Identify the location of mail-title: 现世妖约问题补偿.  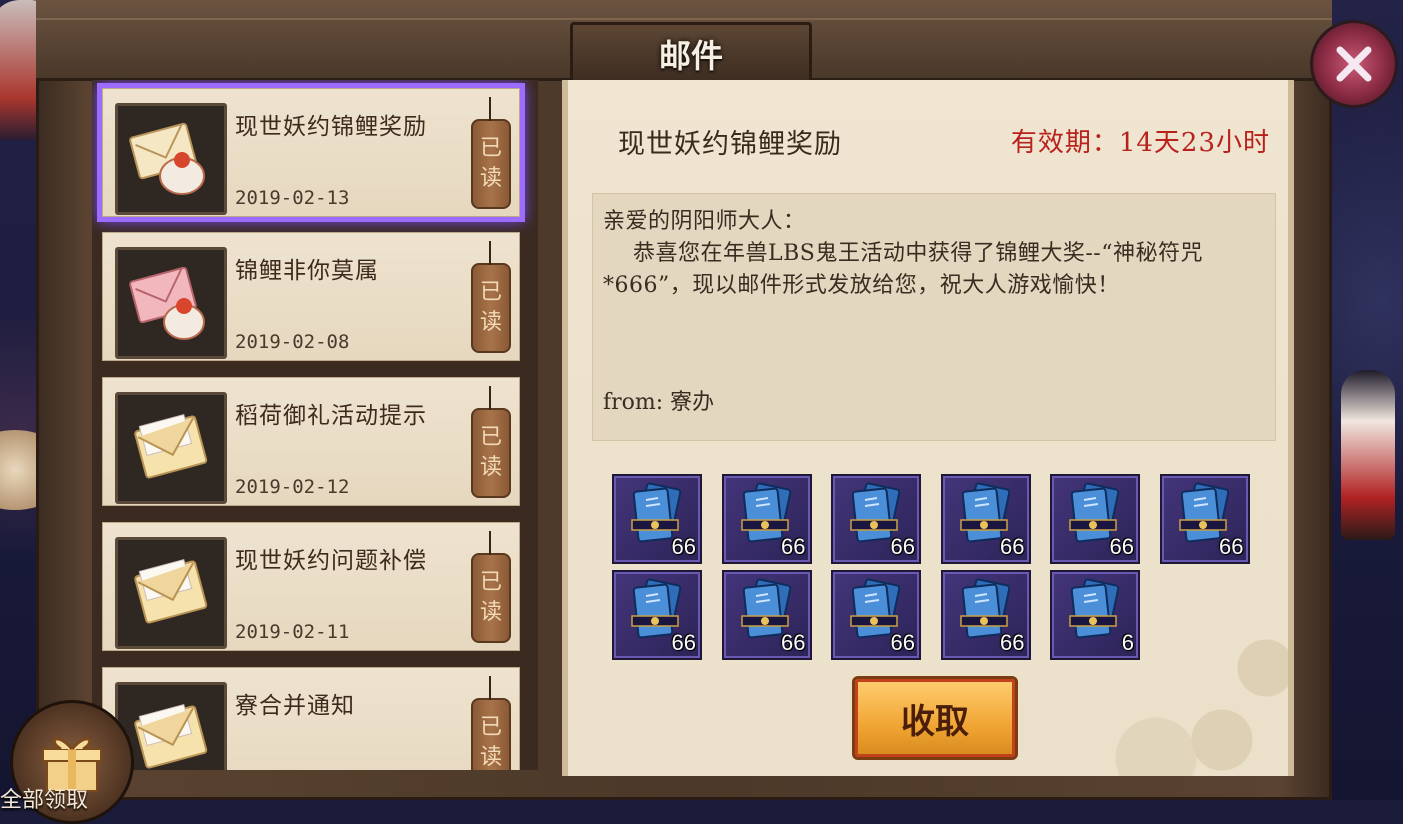
(331, 561).